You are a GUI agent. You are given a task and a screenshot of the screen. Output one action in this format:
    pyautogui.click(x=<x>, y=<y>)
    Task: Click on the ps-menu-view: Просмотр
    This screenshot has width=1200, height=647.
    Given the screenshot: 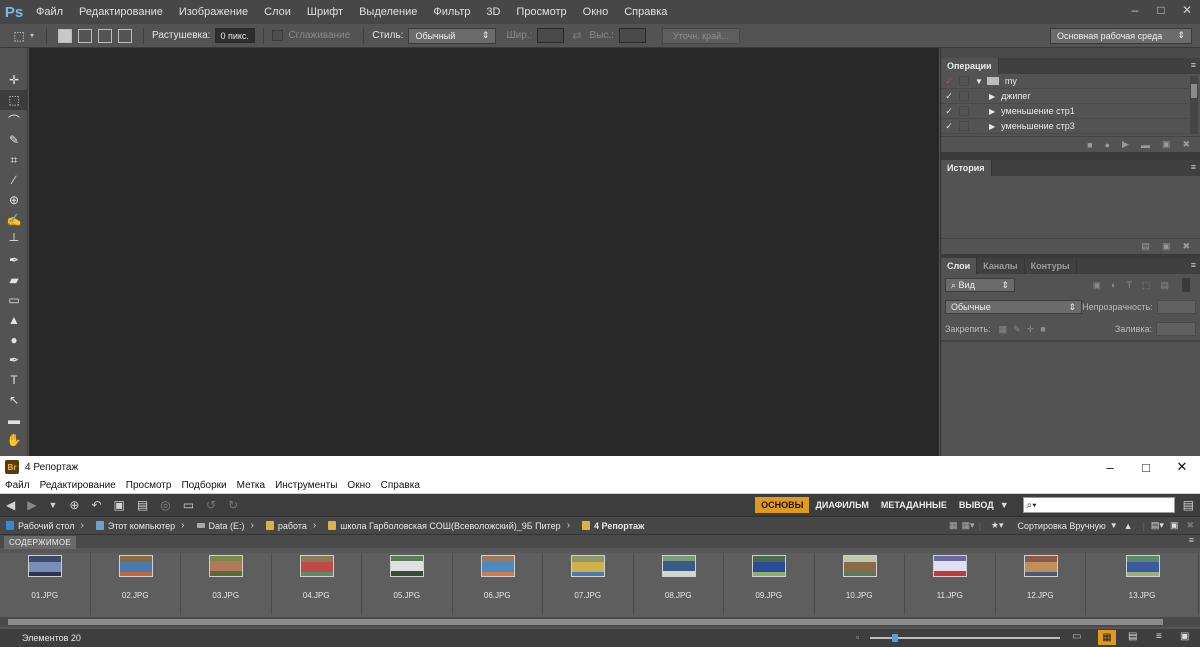 What is the action you would take?
    pyautogui.click(x=541, y=12)
    